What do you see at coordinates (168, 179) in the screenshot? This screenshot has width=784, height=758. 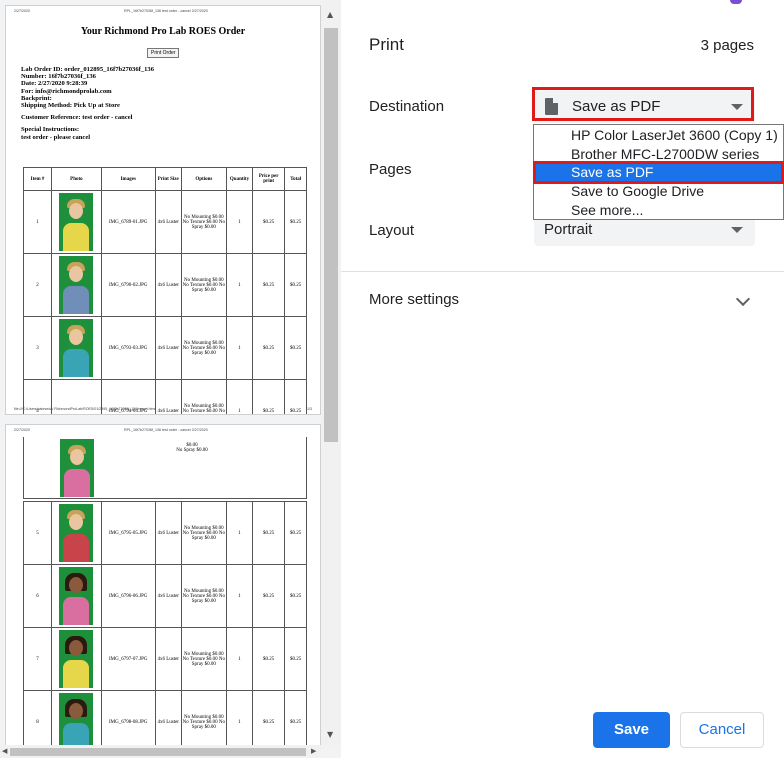 I see `column-header: Print Size` at bounding box center [168, 179].